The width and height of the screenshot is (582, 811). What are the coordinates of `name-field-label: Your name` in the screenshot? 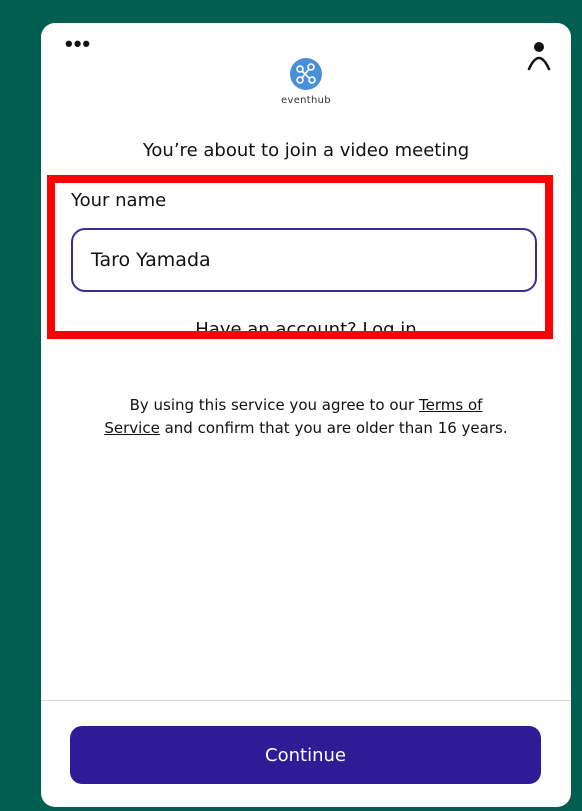 It's located at (119, 200).